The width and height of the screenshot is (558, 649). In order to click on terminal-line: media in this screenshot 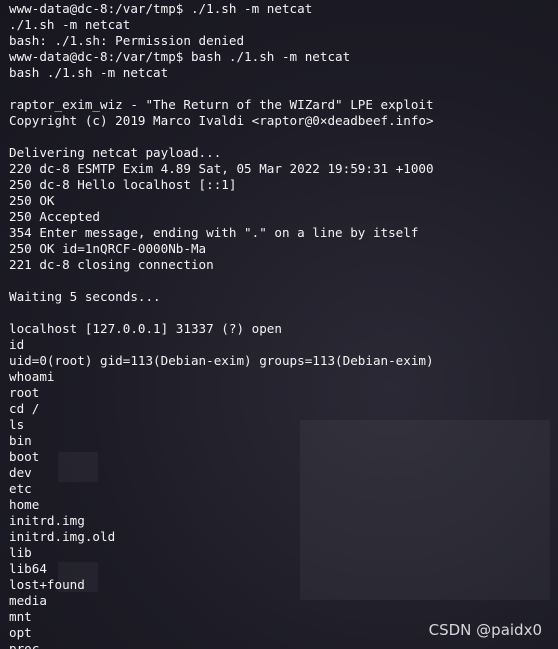, I will do `click(28, 600)`.